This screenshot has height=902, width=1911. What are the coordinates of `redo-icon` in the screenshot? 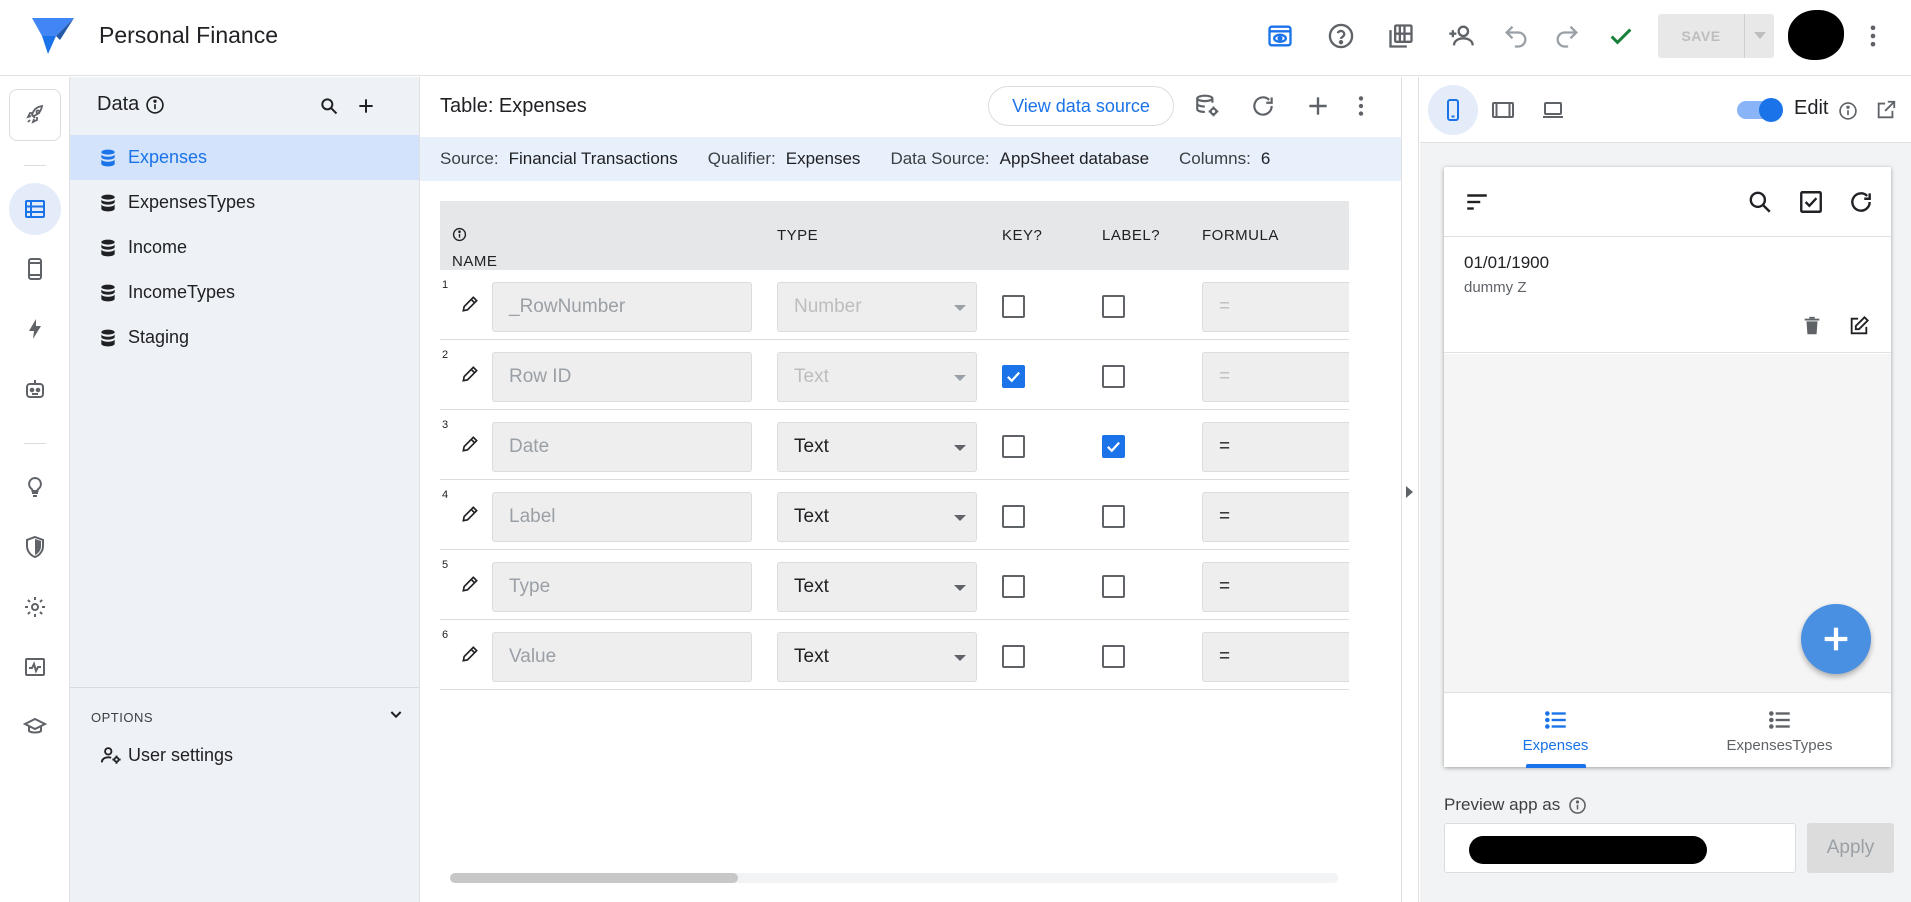 It's located at (1567, 36).